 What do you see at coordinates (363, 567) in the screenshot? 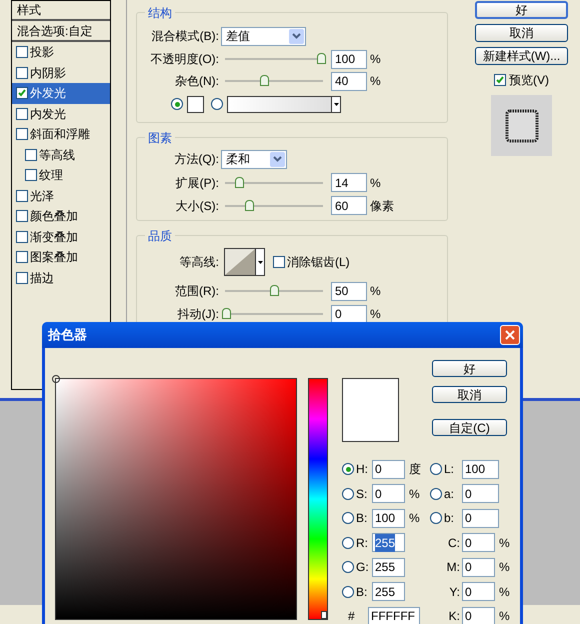
I see `field-label: G:` at bounding box center [363, 567].